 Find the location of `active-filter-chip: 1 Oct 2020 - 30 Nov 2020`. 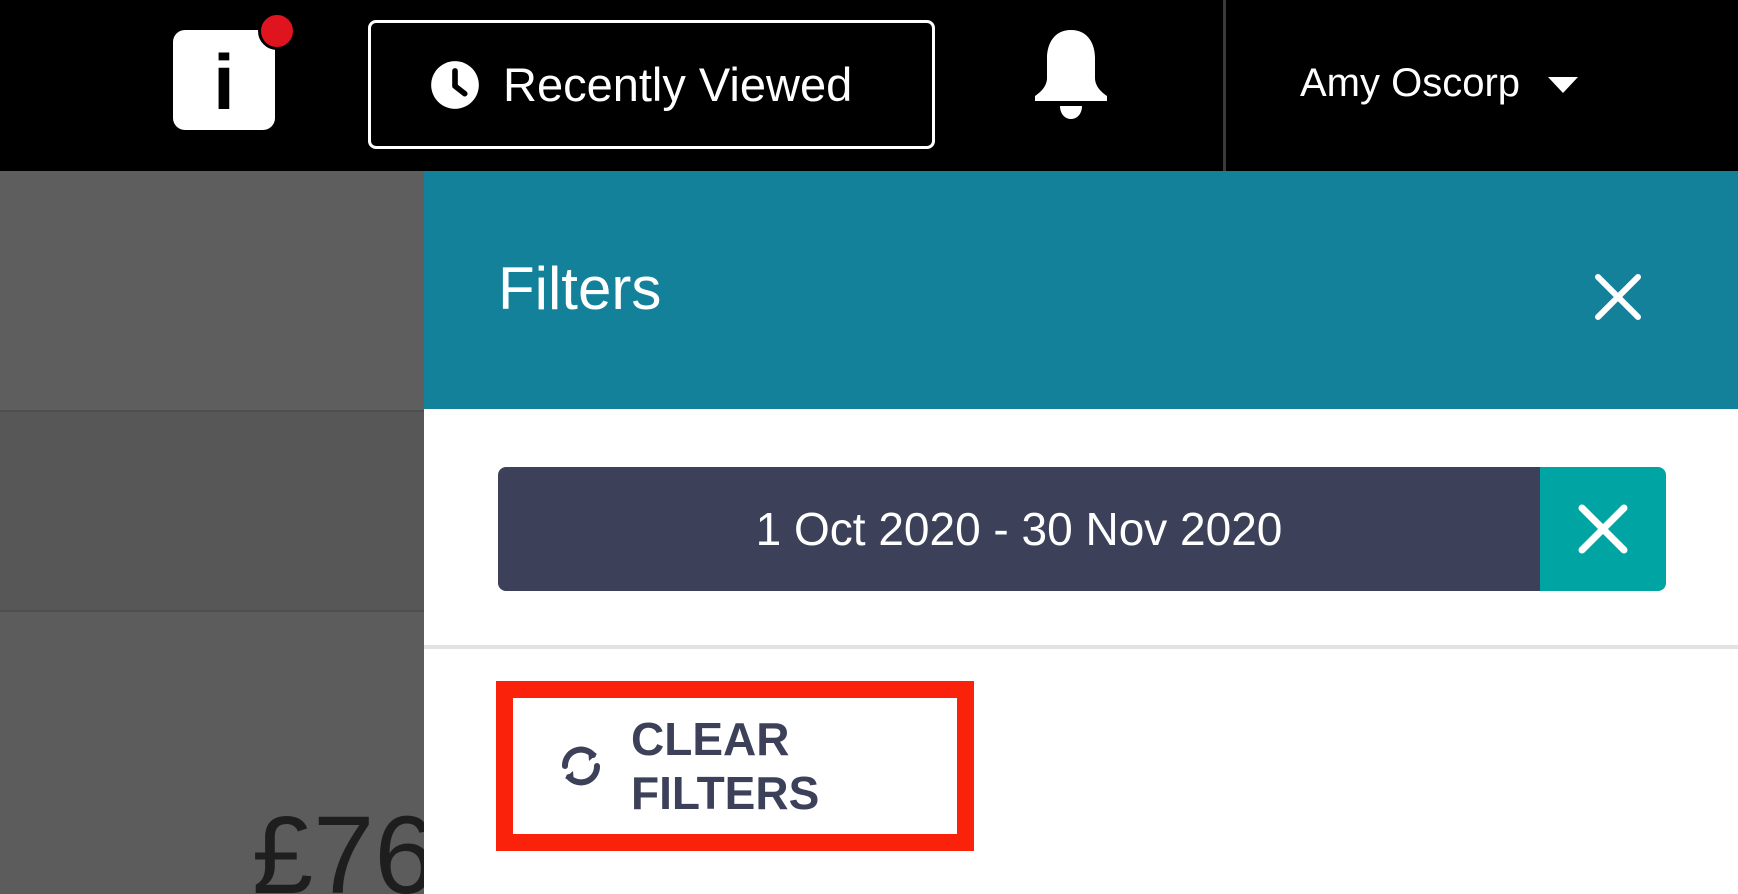

active-filter-chip: 1 Oct 2020 - 30 Nov 2020 is located at coordinates (1082, 529).